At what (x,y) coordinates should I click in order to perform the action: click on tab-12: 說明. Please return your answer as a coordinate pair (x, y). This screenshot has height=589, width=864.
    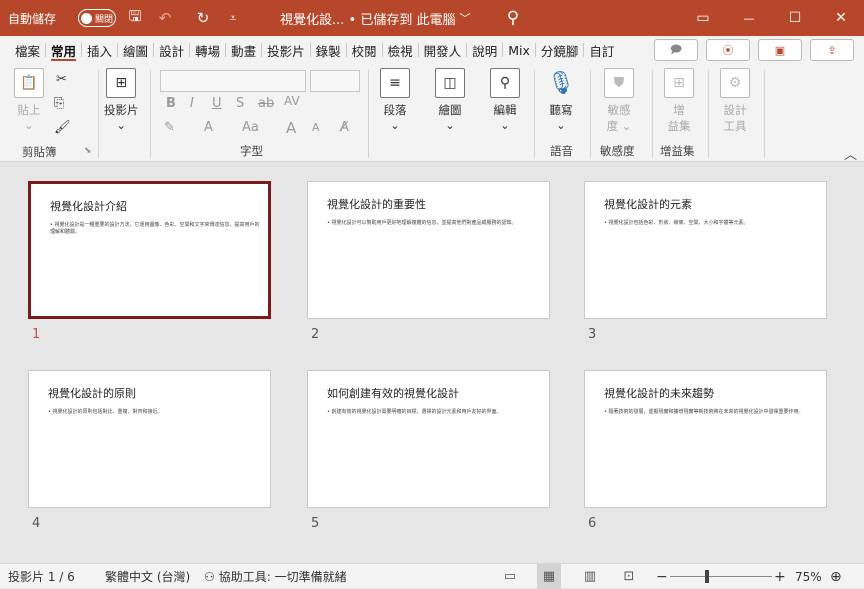
    Looking at the image, I should click on (484, 50).